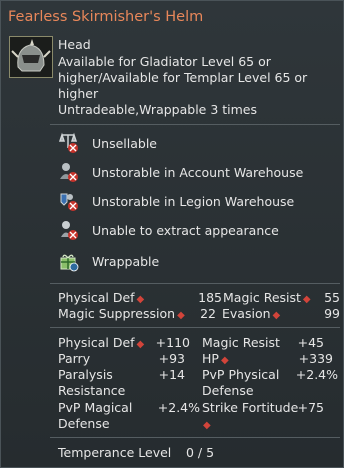 The image size is (344, 468). Describe the element at coordinates (31, 57) in the screenshot. I see `helm-icon` at that location.